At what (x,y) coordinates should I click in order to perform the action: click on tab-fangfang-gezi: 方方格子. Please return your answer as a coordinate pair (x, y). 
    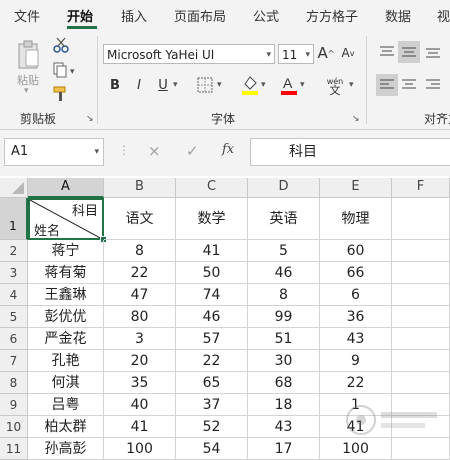
    Looking at the image, I should click on (332, 15).